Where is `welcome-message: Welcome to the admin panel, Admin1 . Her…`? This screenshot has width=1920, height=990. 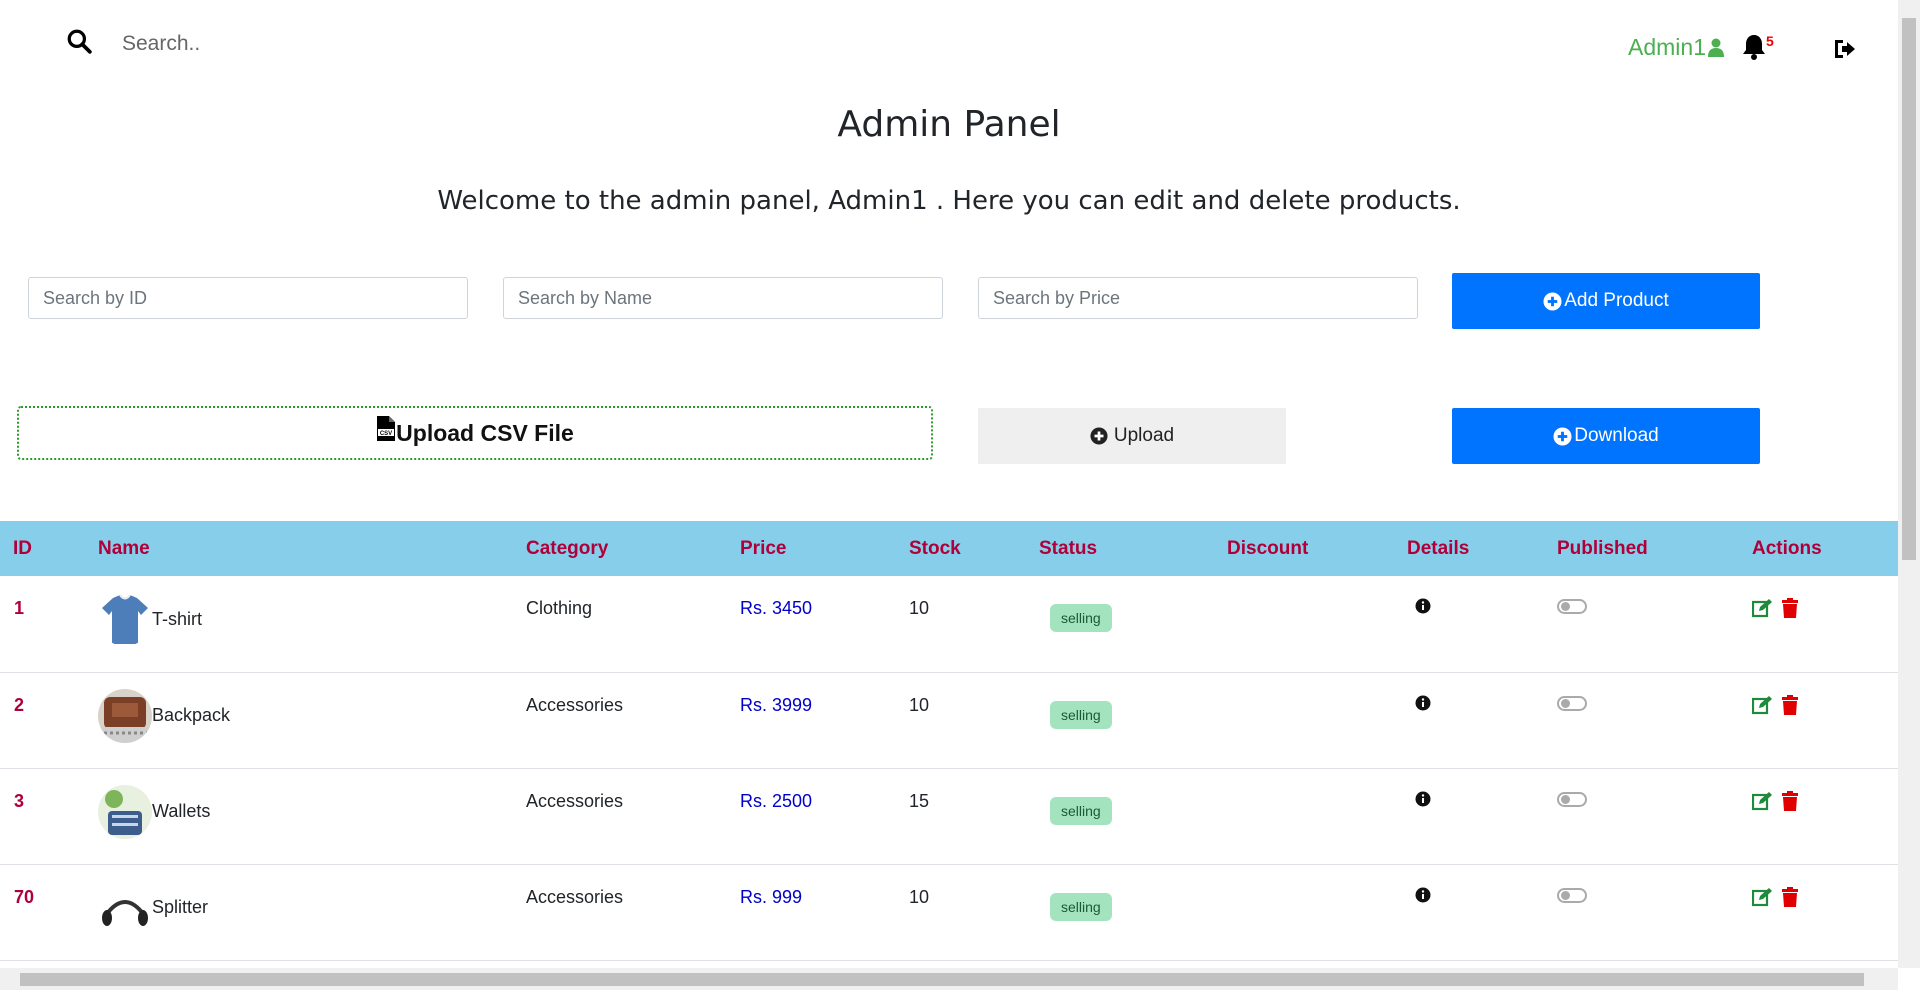 welcome-message: Welcome to the admin panel, Admin1 . Her… is located at coordinates (949, 201).